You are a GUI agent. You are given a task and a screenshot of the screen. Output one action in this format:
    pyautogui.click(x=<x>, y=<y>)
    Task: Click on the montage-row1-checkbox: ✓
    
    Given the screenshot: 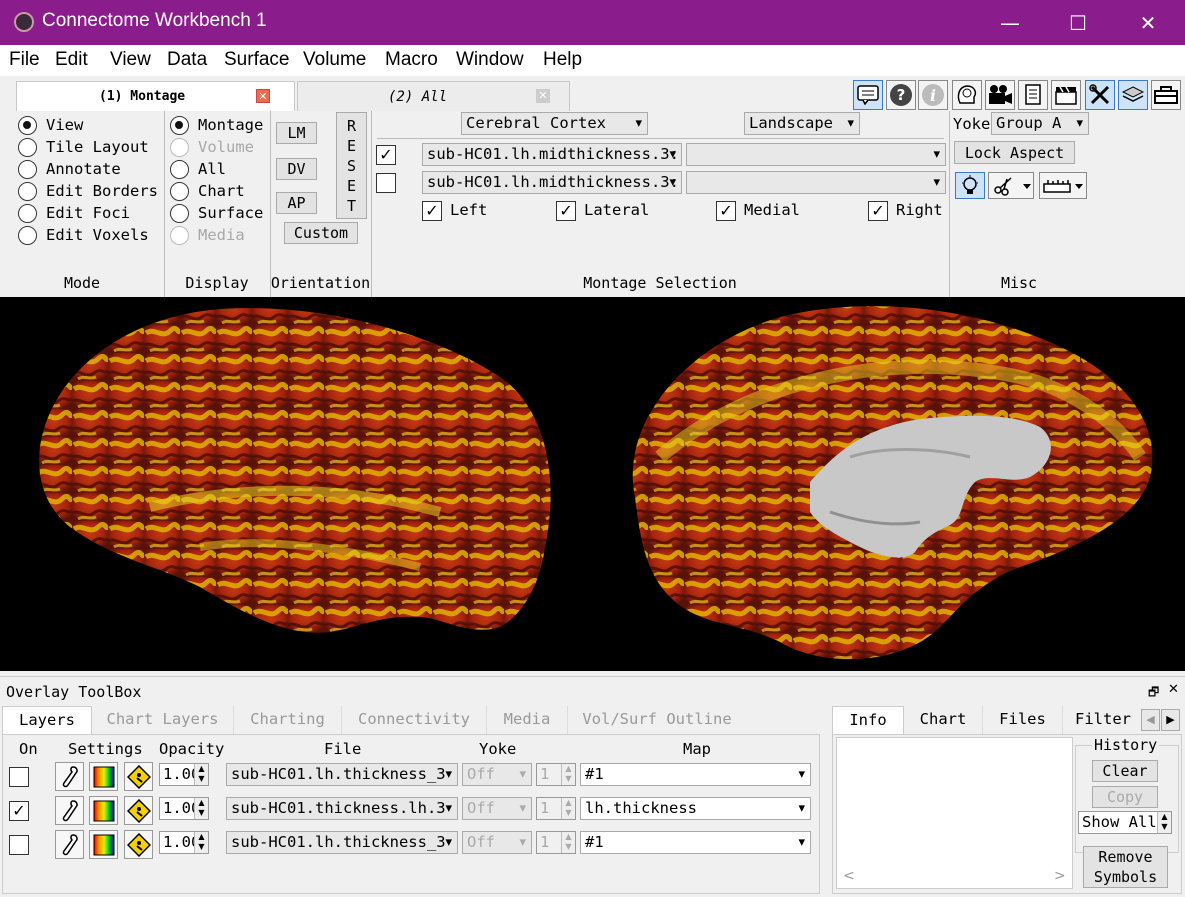 What is the action you would take?
    pyautogui.click(x=386, y=155)
    